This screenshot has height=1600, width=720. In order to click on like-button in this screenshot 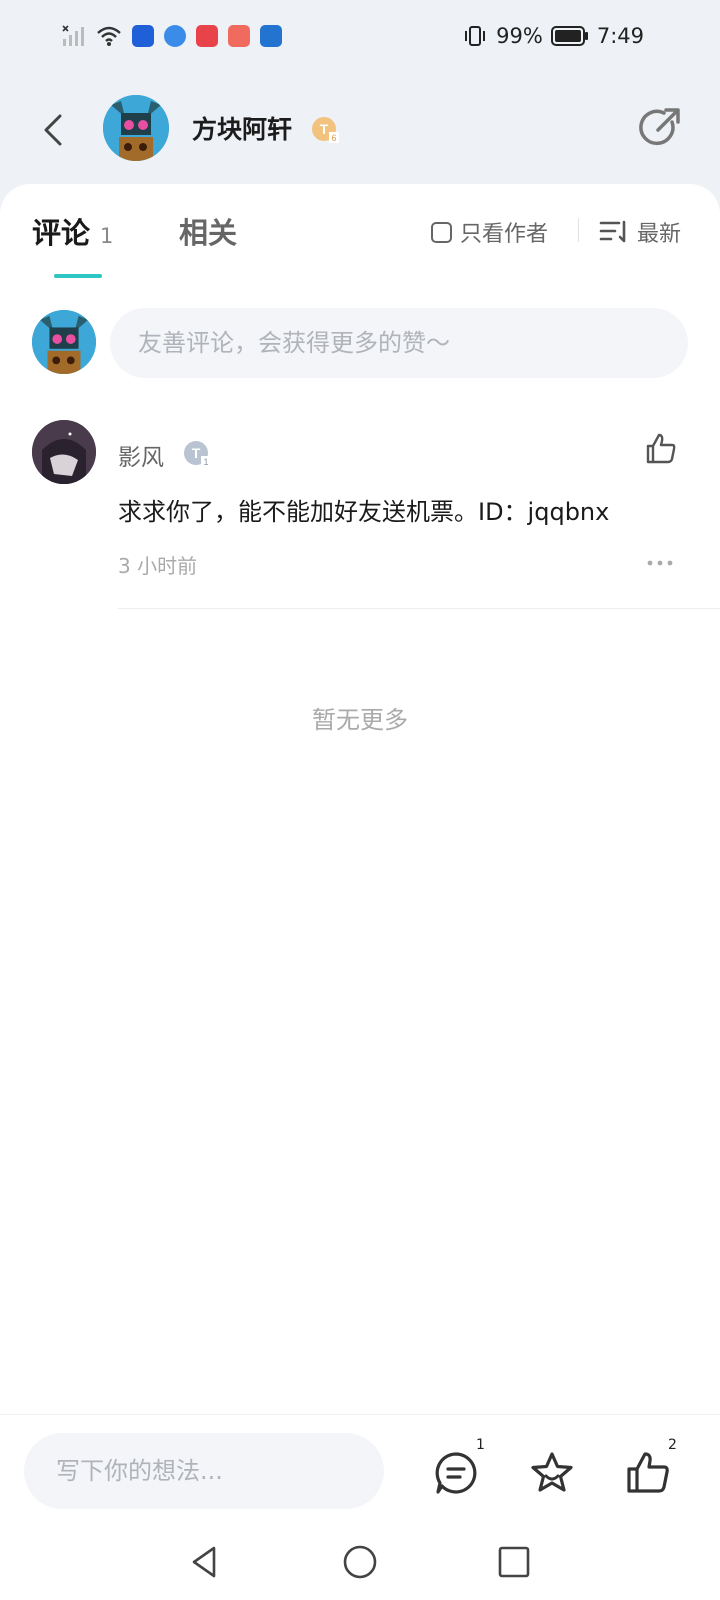, I will do `click(648, 1473)`.